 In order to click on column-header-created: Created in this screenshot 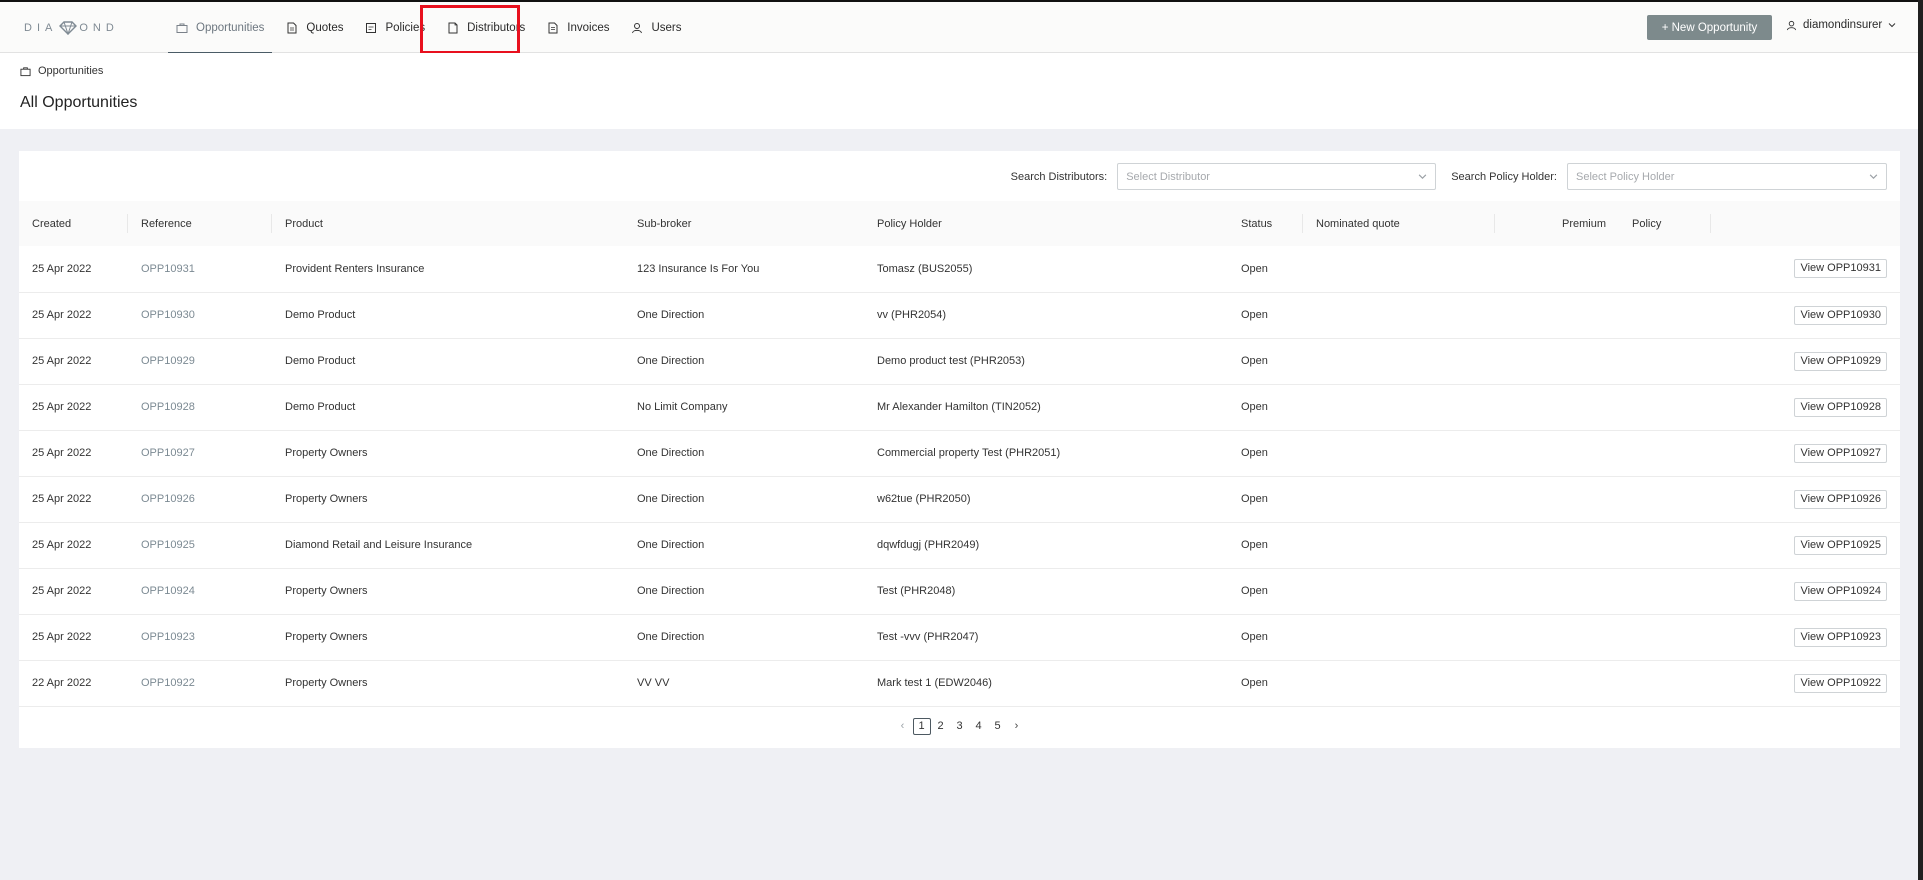, I will do `click(73, 223)`.